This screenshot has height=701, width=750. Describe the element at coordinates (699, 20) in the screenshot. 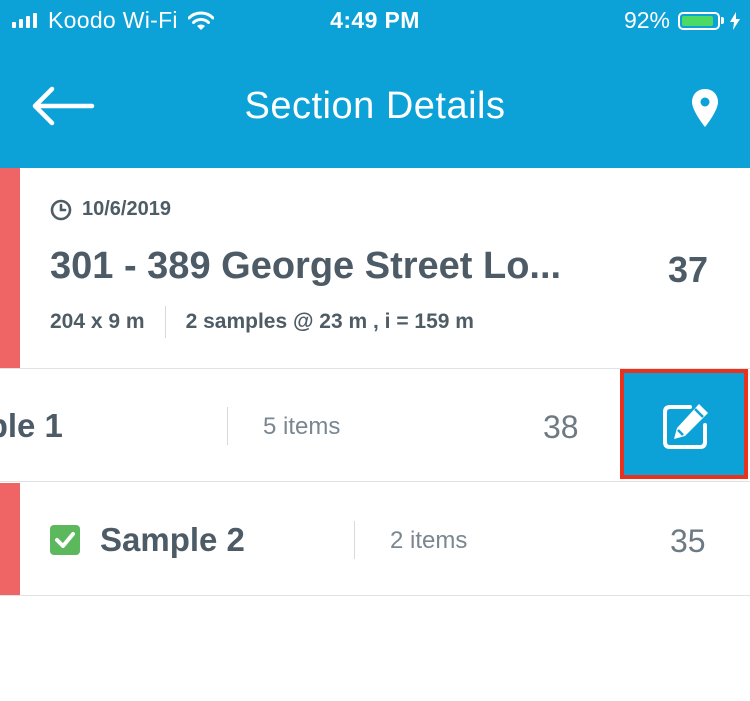

I see `battery-icon` at that location.